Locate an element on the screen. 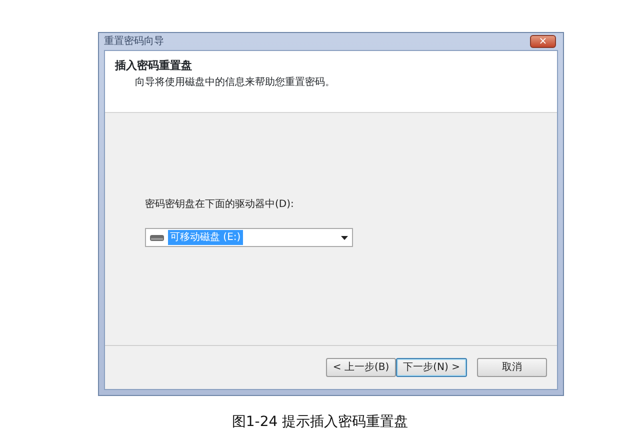  header-title: 插入密码重置盘 is located at coordinates (154, 66).